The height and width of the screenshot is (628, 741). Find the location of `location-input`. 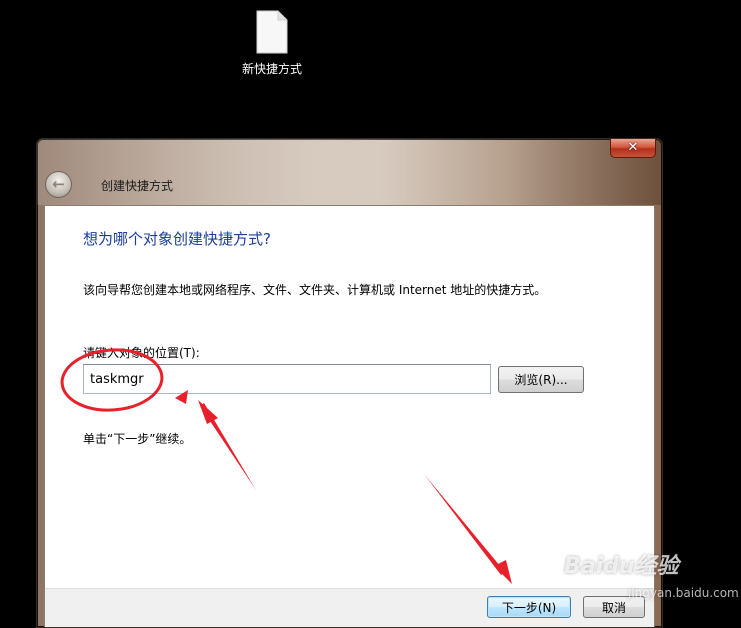

location-input is located at coordinates (287, 379).